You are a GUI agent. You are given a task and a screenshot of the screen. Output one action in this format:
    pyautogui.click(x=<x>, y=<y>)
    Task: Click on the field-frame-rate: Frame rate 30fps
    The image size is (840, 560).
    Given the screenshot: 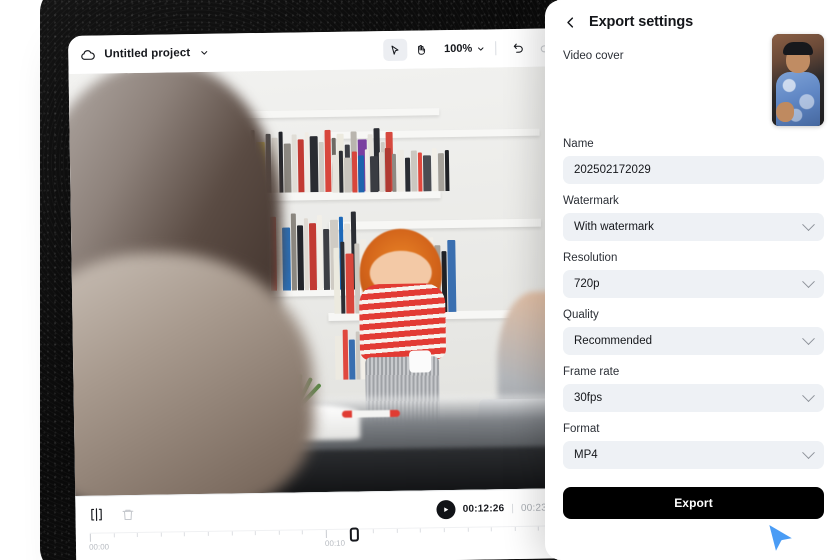 What is the action you would take?
    pyautogui.click(x=693, y=389)
    